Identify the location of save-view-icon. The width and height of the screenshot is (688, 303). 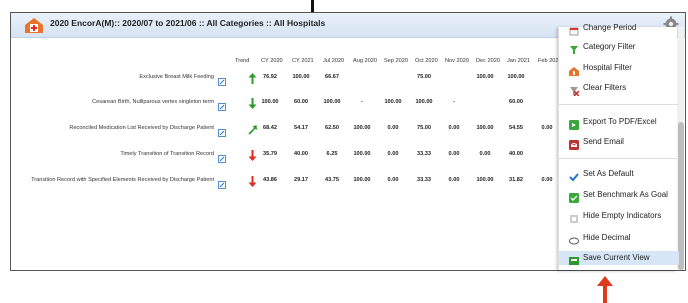
(574, 259).